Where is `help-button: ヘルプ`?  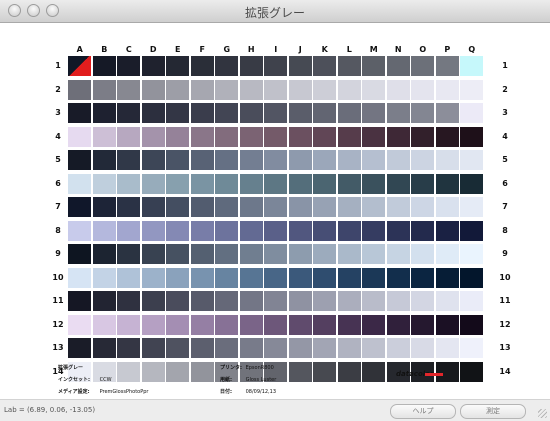 help-button: ヘルプ is located at coordinates (423, 411).